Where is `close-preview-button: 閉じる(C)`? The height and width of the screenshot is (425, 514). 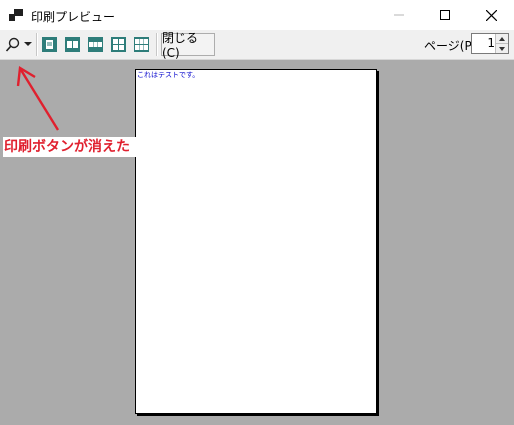 close-preview-button: 閉じる(C) is located at coordinates (188, 45).